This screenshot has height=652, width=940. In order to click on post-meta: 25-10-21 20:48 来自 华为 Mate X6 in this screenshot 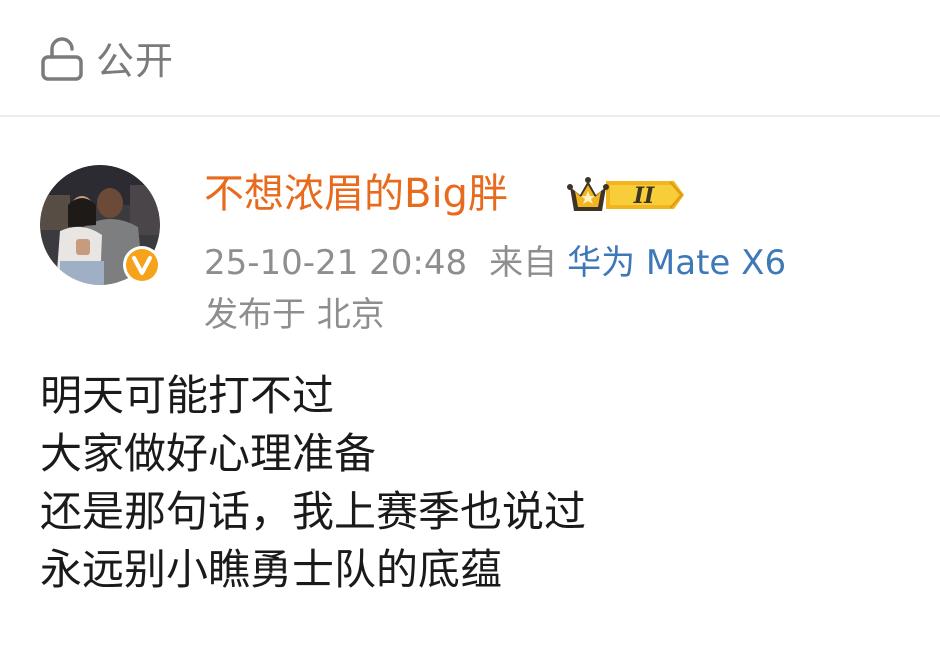, I will do `click(495, 263)`.